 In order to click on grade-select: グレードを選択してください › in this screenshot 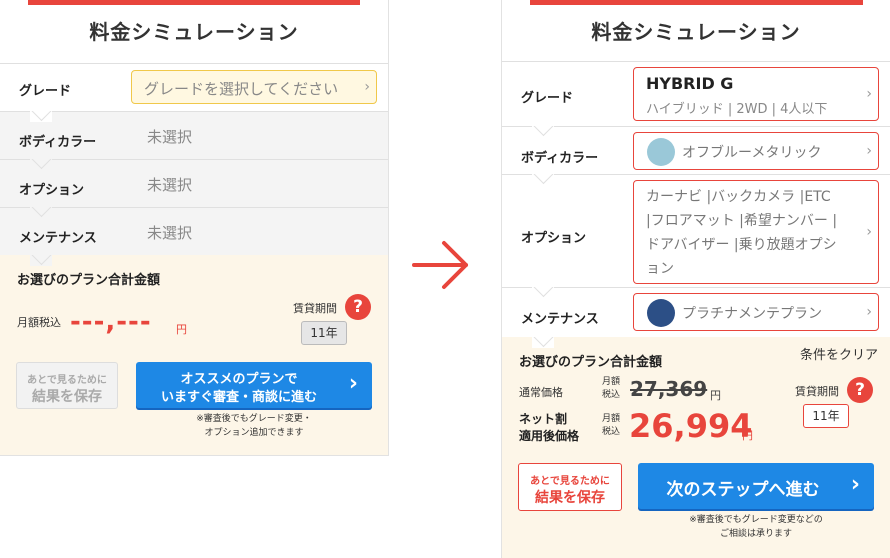, I will do `click(254, 87)`.